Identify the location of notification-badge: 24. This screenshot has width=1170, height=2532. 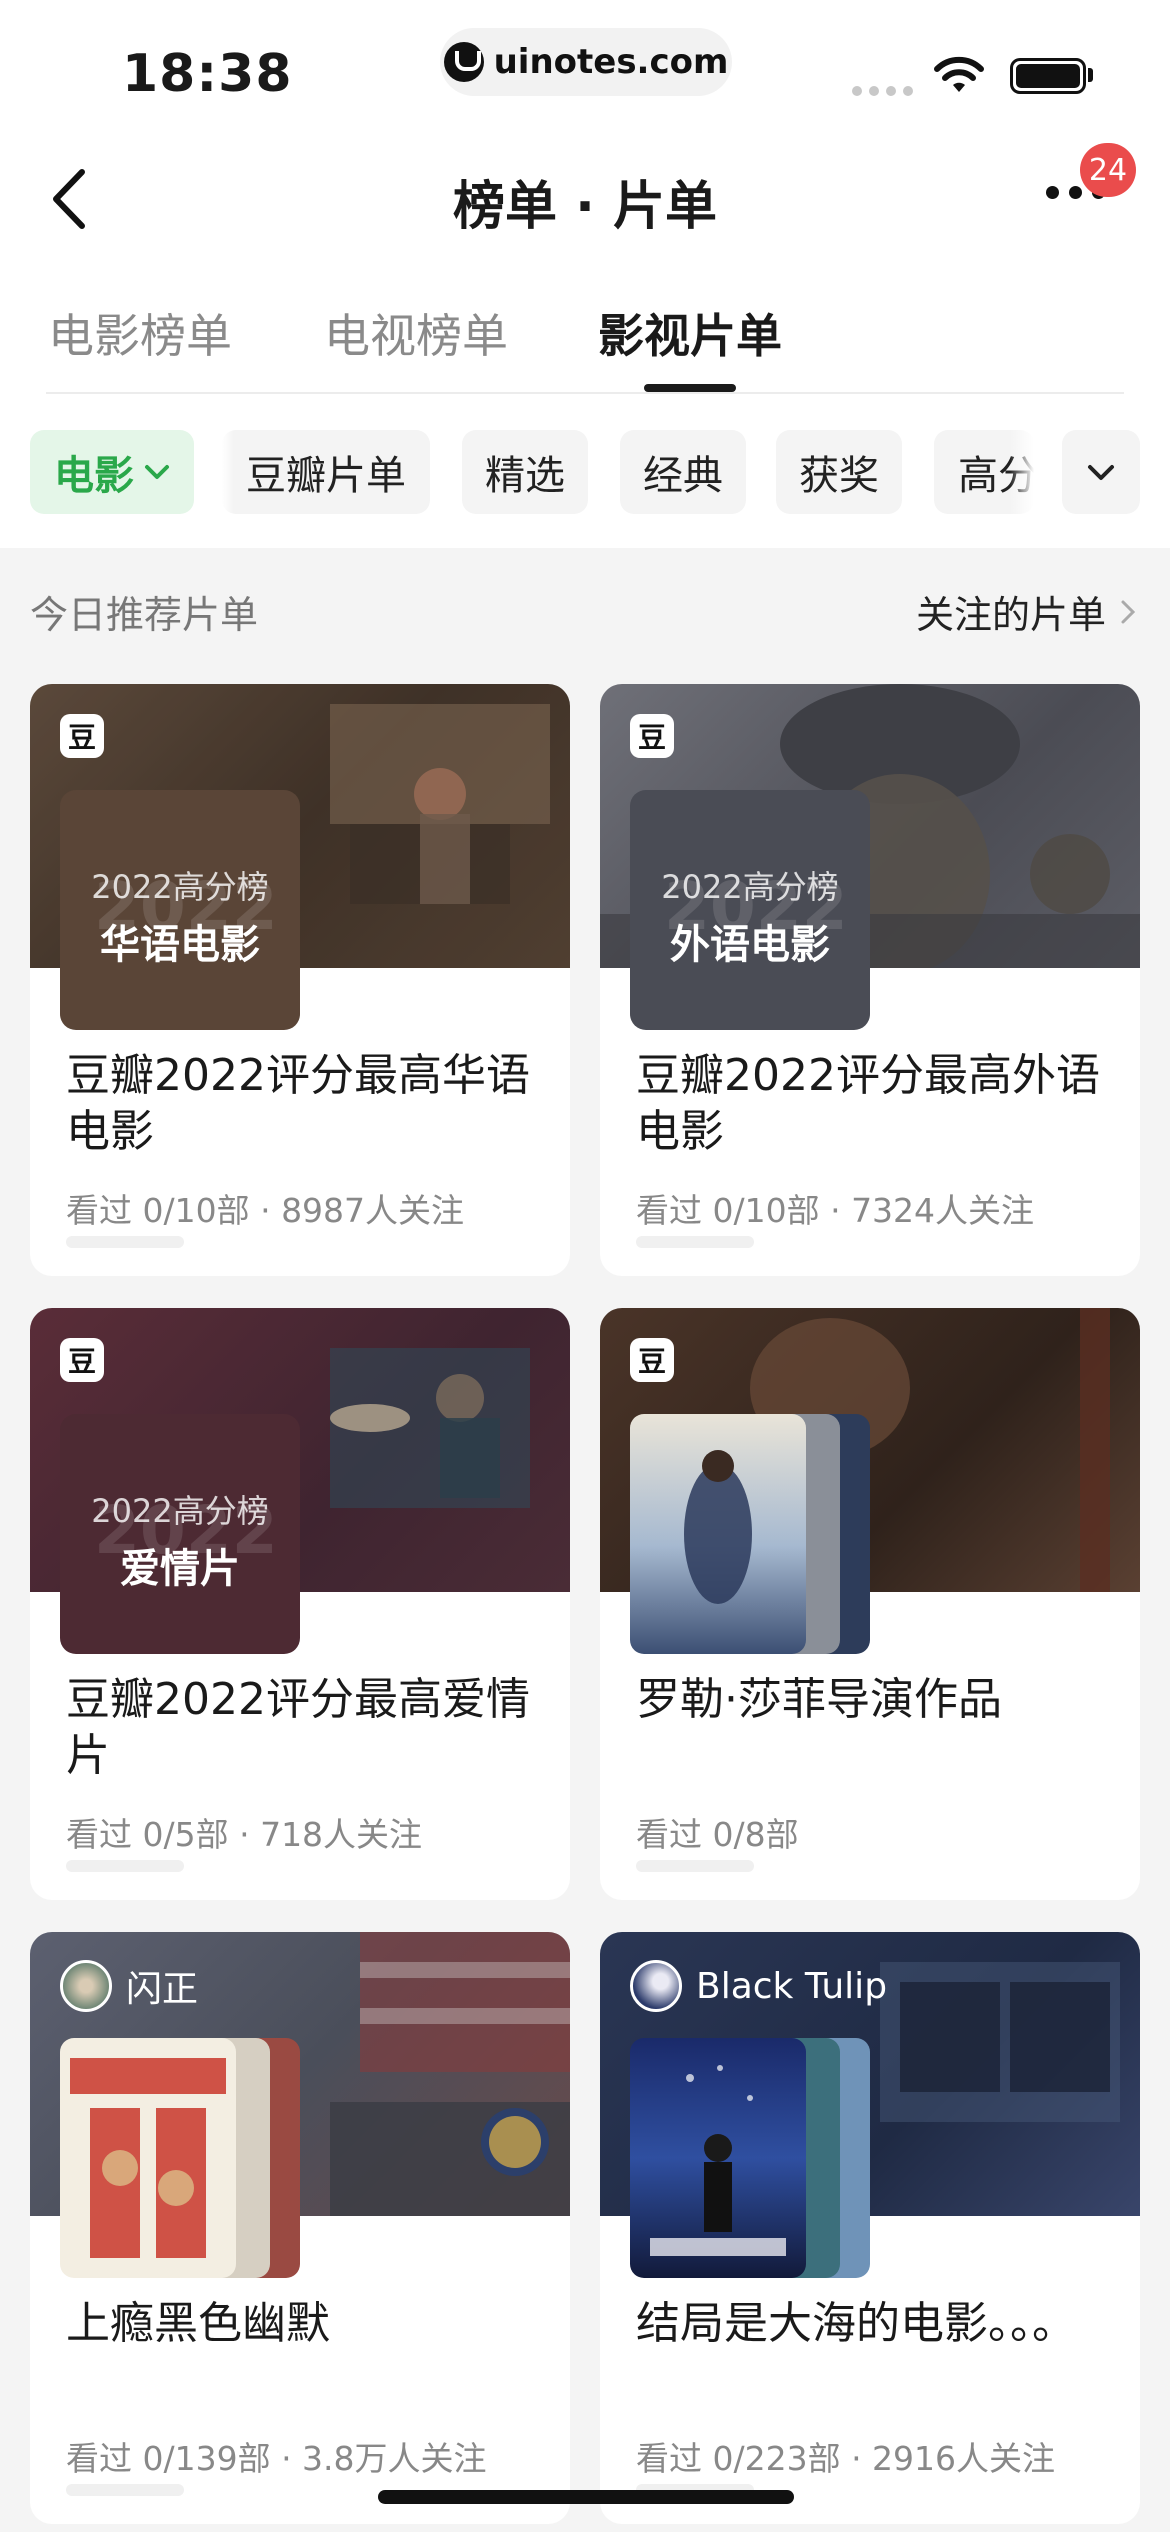
(1108, 170).